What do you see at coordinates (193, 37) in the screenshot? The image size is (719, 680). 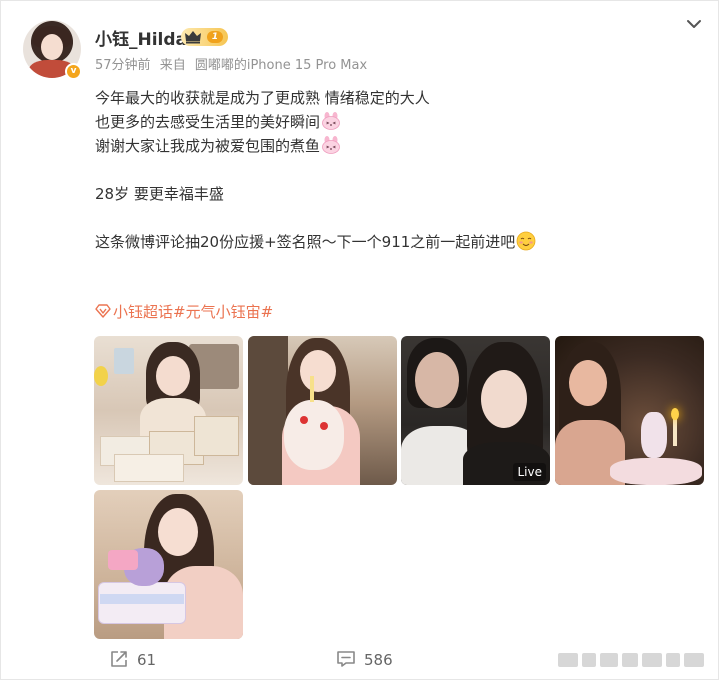 I see `crown-icon` at bounding box center [193, 37].